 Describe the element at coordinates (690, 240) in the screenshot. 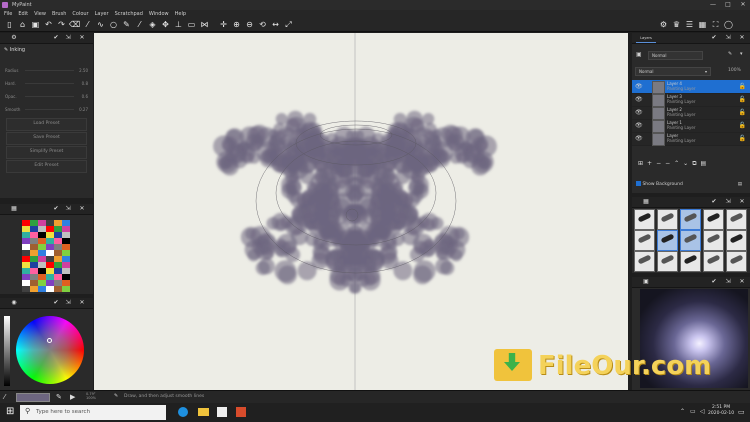

I see `brush-preset-blend` at that location.